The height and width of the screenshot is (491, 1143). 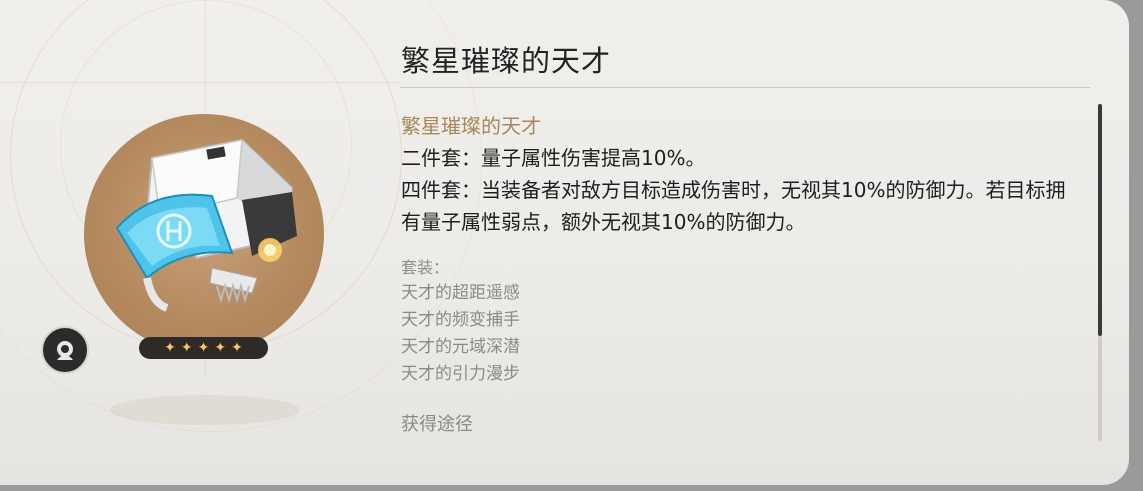 I want to click on piece-item: 天才的元域深潜, so click(x=746, y=347).